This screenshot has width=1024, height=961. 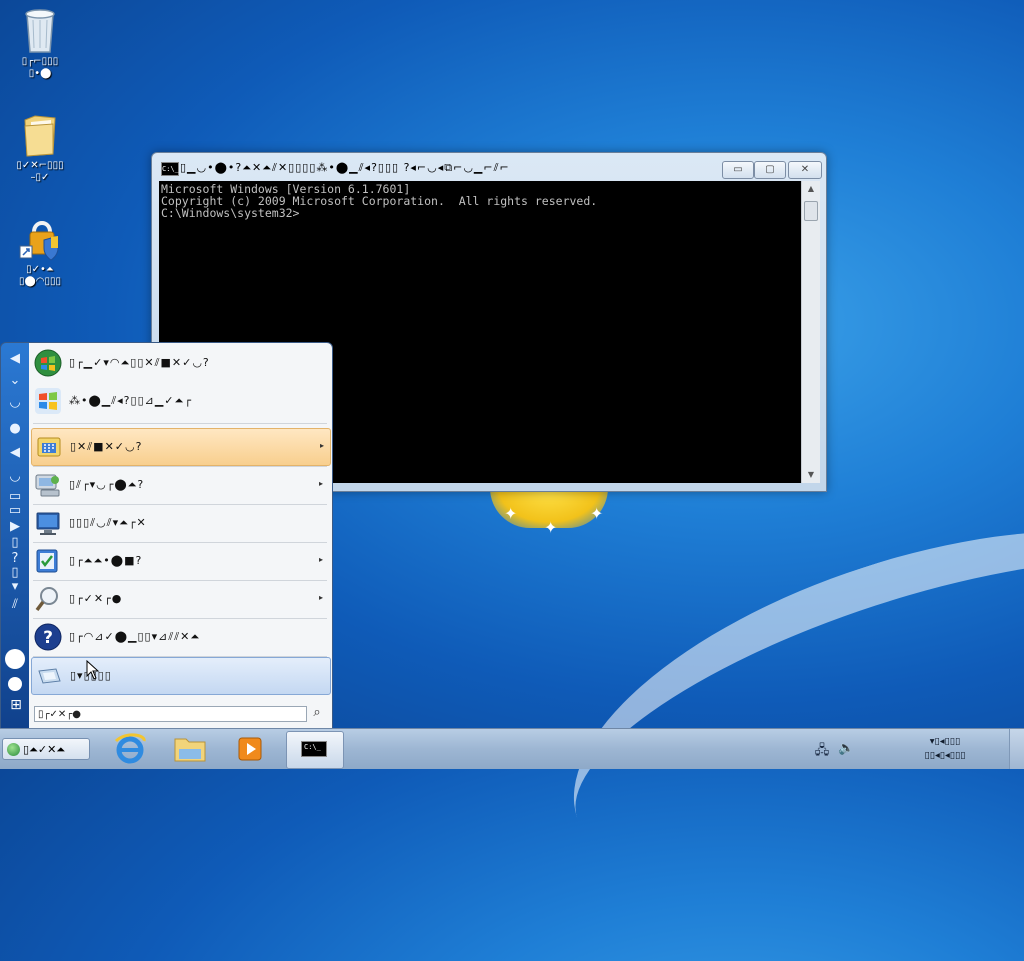 What do you see at coordinates (180, 561) in the screenshot?
I see `menu-item-settings-2: ▯┌⏶⏶•⬤■? ▸` at bounding box center [180, 561].